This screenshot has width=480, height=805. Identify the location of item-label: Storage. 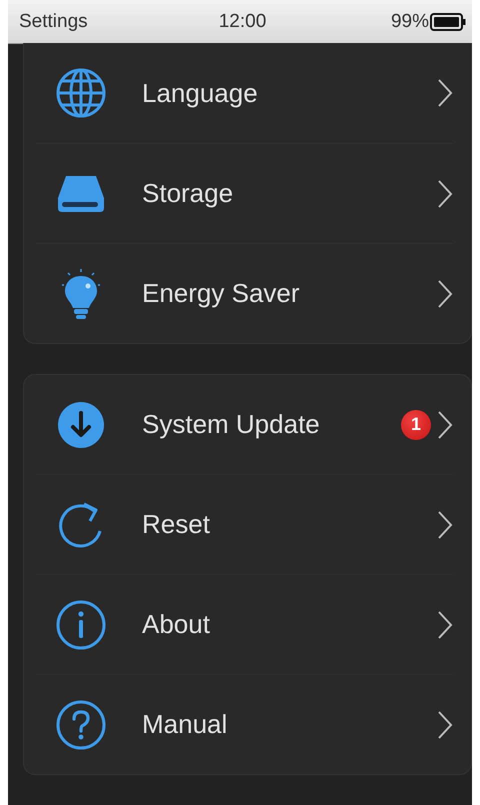
(187, 193).